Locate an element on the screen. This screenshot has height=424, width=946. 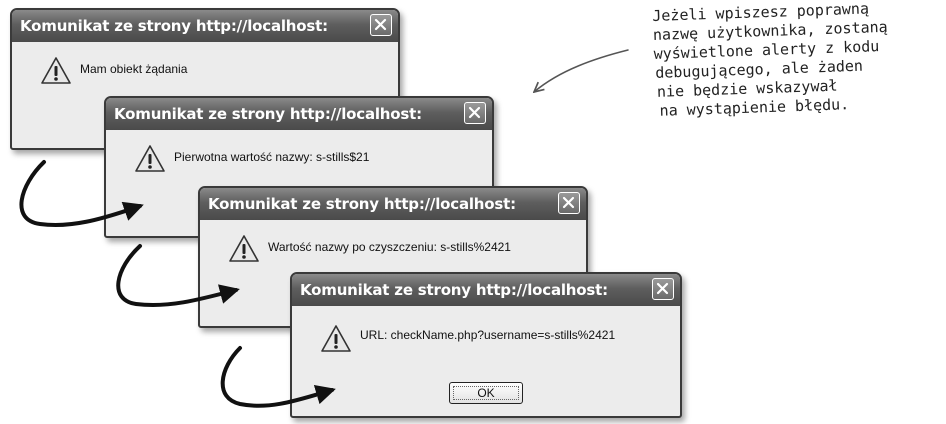
annotation-pointer-arrow is located at coordinates (581, 70).